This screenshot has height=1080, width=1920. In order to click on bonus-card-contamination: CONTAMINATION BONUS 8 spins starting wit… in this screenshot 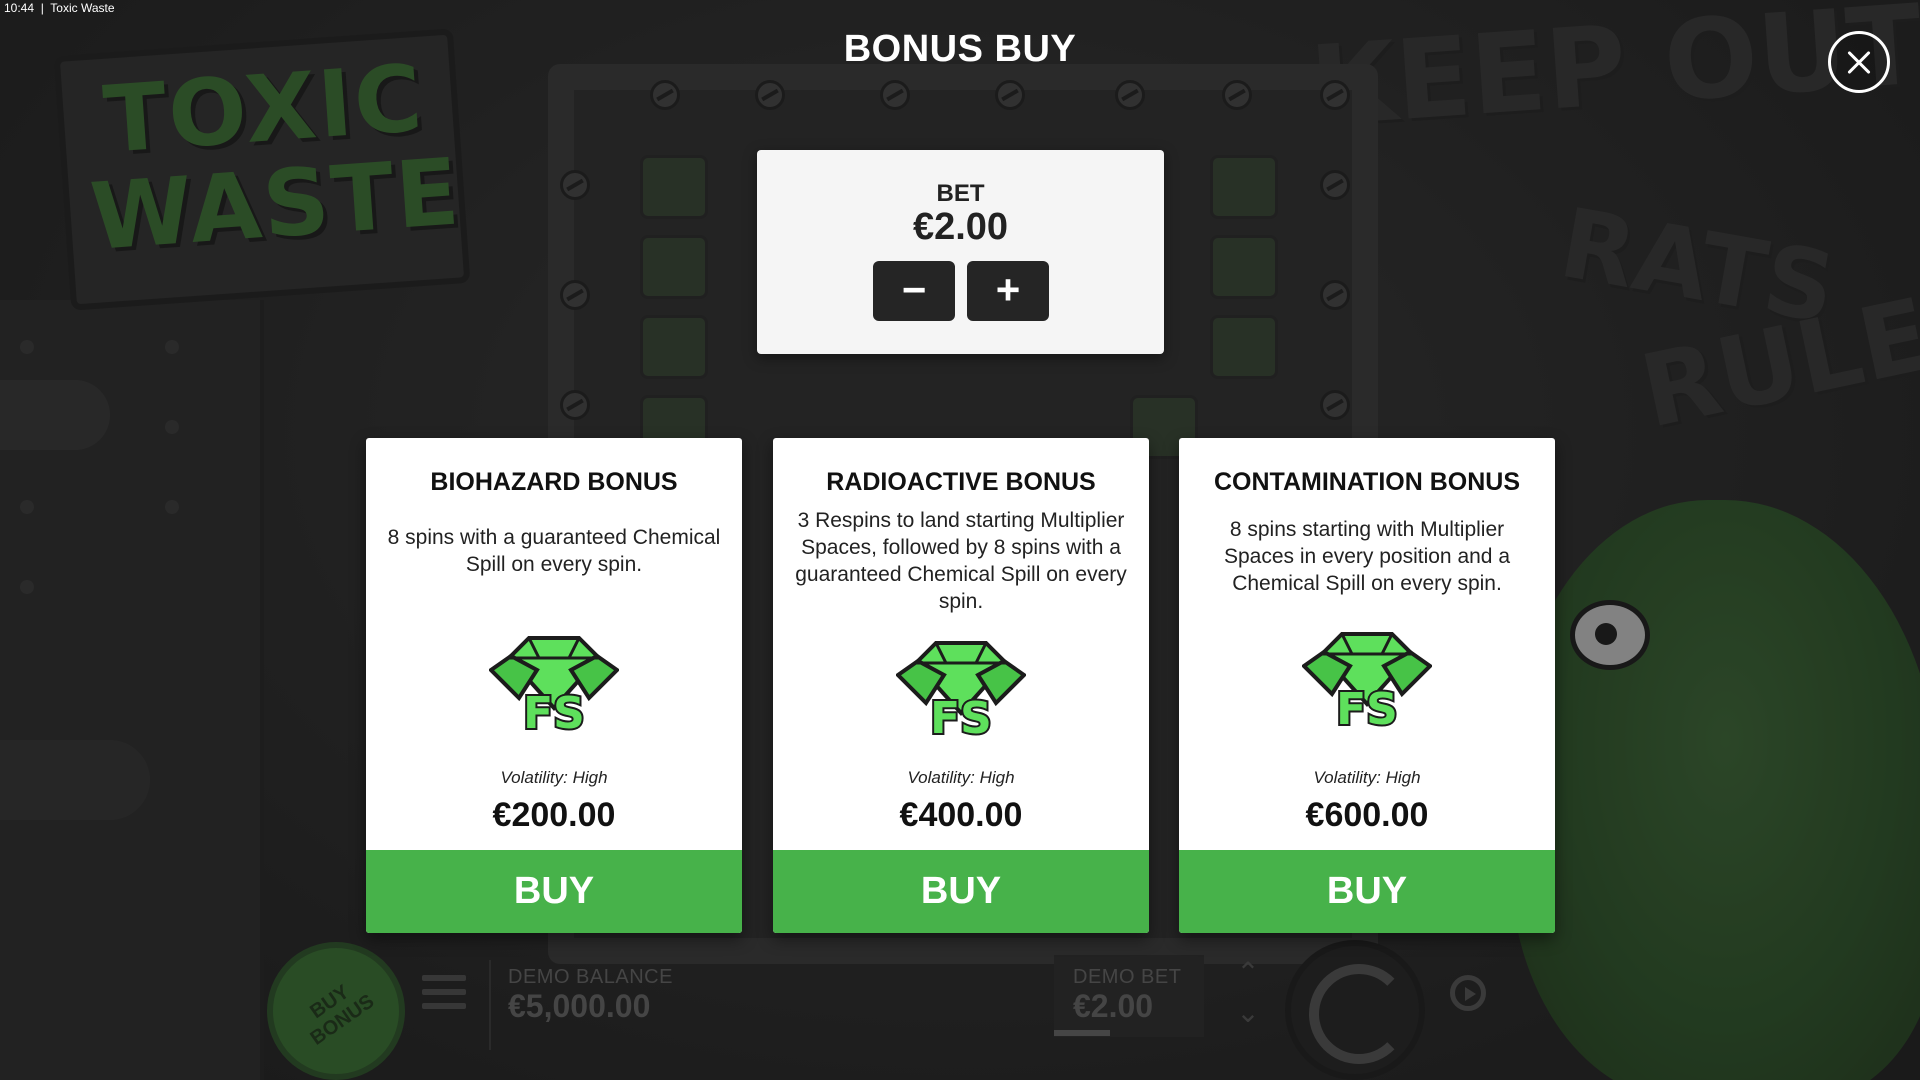, I will do `click(1367, 685)`.